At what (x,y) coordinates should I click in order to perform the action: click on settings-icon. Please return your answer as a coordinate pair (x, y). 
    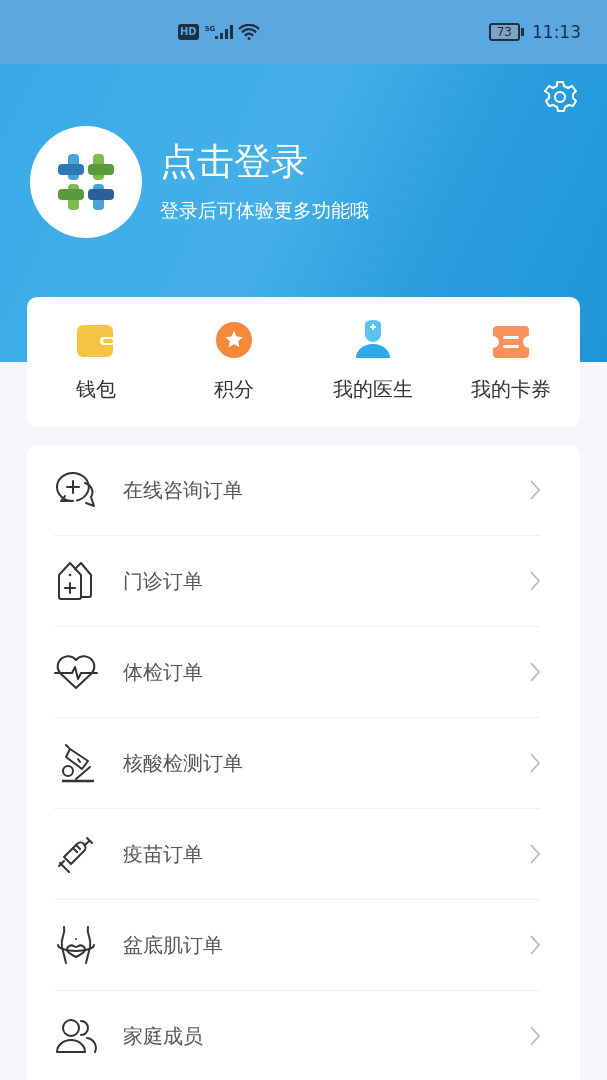
    Looking at the image, I should click on (560, 97).